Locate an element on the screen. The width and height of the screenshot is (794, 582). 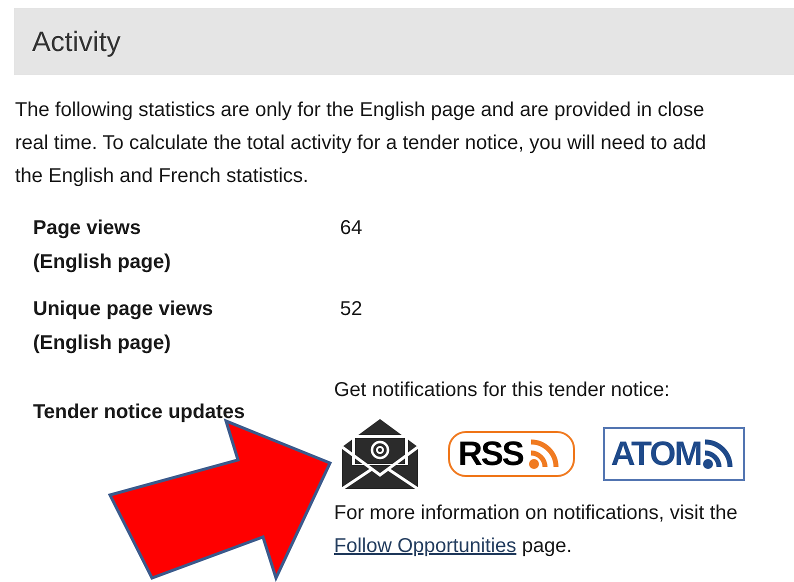
atom-feed-button: ATOM is located at coordinates (673, 454).